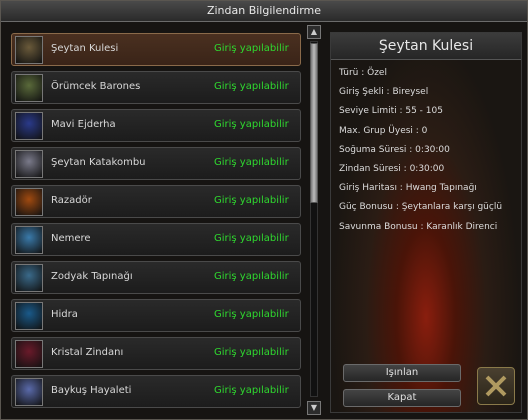 The image size is (528, 420). What do you see at coordinates (29, 50) in the screenshot?
I see `tower-icon` at bounding box center [29, 50].